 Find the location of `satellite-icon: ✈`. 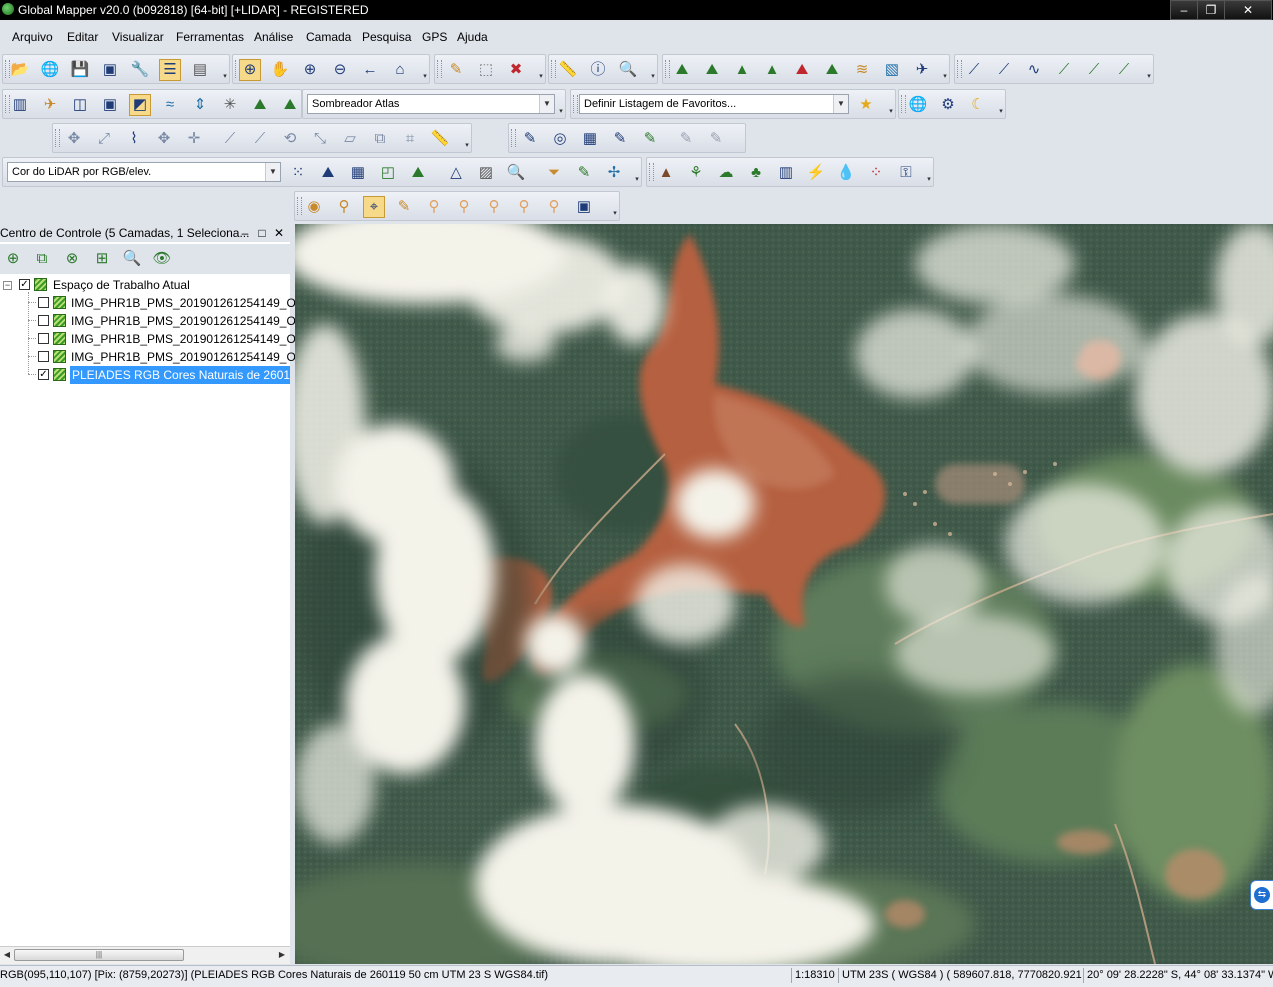

satellite-icon: ✈ is located at coordinates (922, 70).